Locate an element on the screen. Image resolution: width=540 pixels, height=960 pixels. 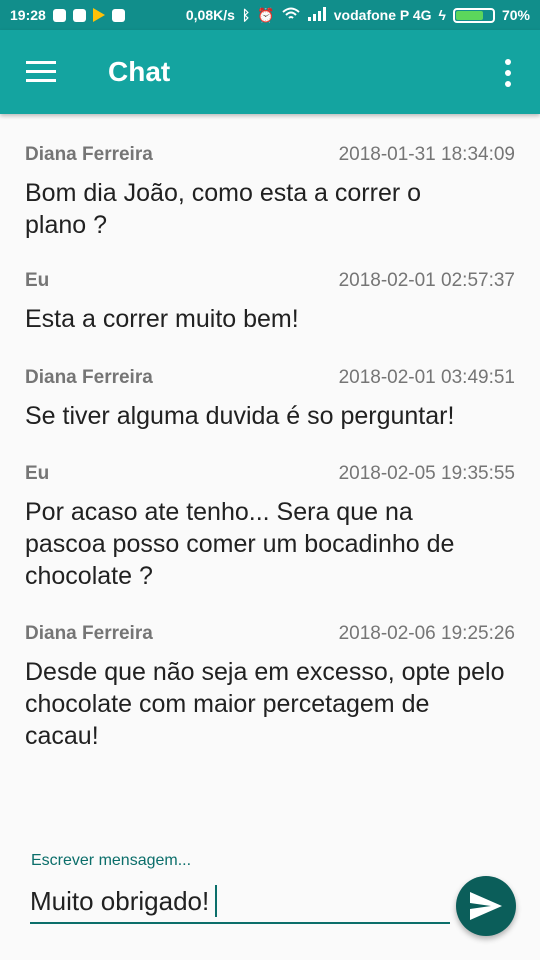
status-bar: 19:28 0,08K/s ᛒ ⏰ vodafone P 4G ϟ 70% is located at coordinates (270, 15).